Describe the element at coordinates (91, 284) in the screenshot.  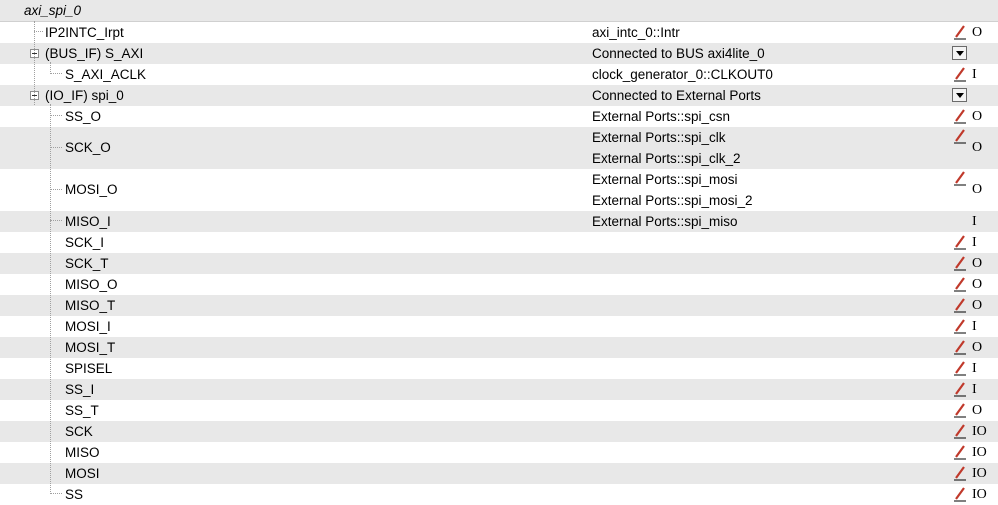
I see `port-name: MISO_O` at that location.